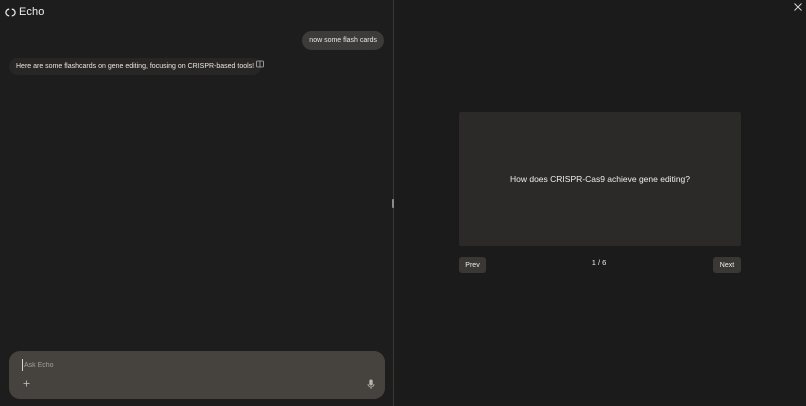 This screenshot has width=806, height=406. What do you see at coordinates (10, 12) in the screenshot?
I see `echo-logo-icon` at bounding box center [10, 12].